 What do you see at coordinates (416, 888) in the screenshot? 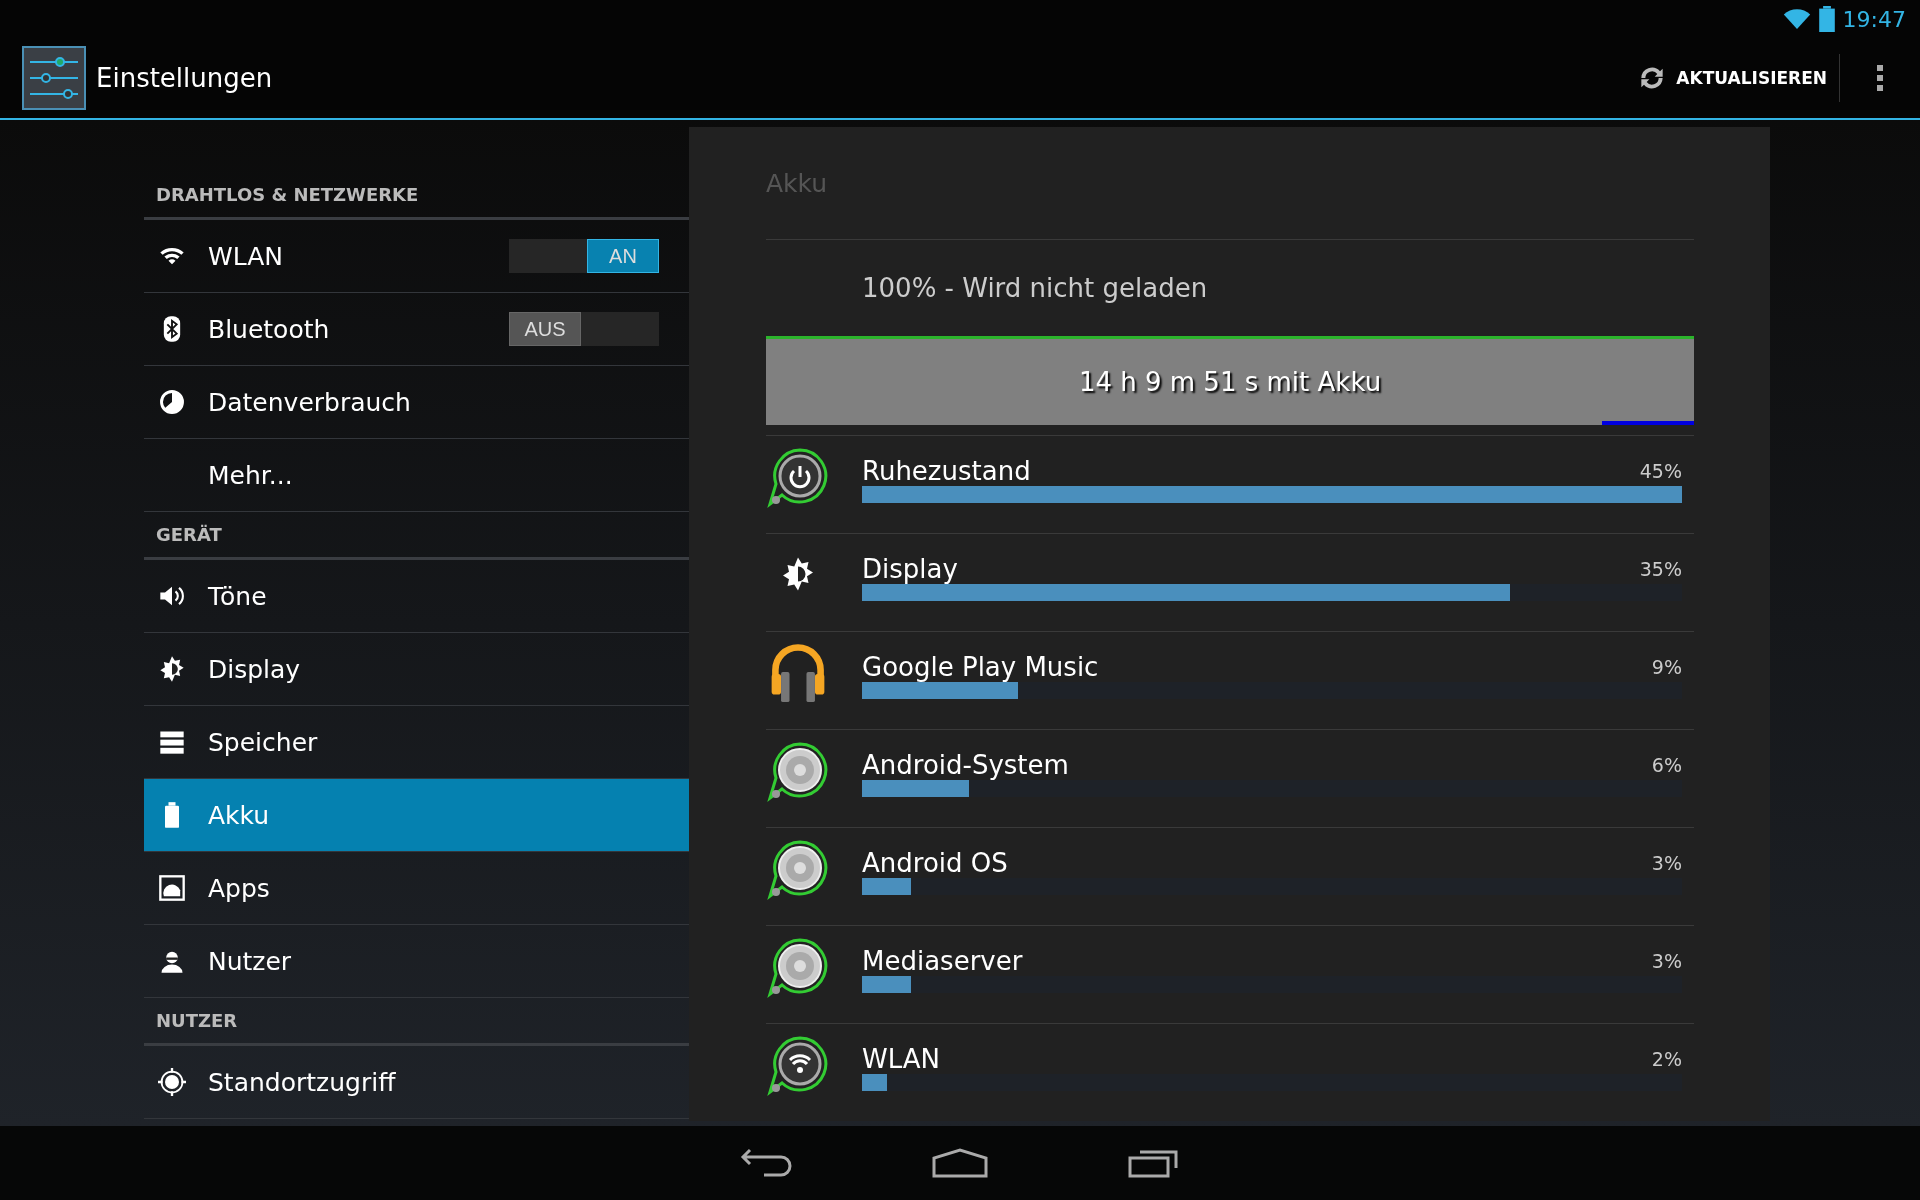
I see `settings-item: Apps` at bounding box center [416, 888].